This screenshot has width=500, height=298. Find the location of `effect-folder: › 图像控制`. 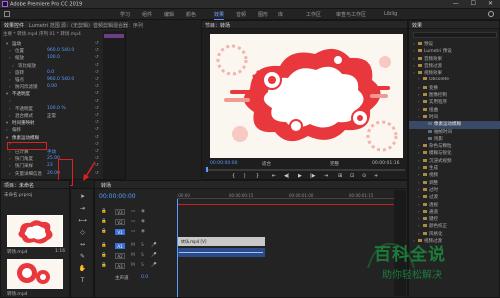

effect-folder: › 图像控制 is located at coordinates (454, 95).